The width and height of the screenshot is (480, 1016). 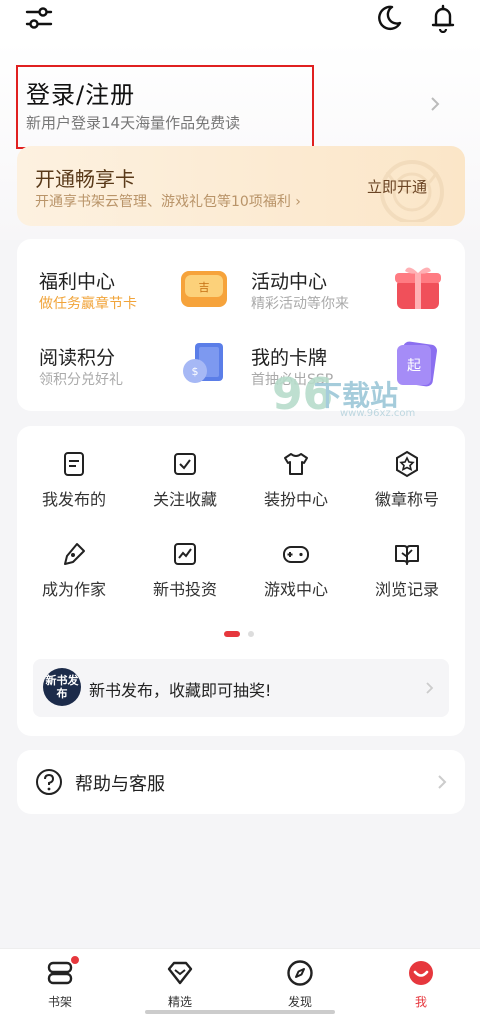 What do you see at coordinates (184, 499) in the screenshot?
I see `grid-label: 关注收藏` at bounding box center [184, 499].